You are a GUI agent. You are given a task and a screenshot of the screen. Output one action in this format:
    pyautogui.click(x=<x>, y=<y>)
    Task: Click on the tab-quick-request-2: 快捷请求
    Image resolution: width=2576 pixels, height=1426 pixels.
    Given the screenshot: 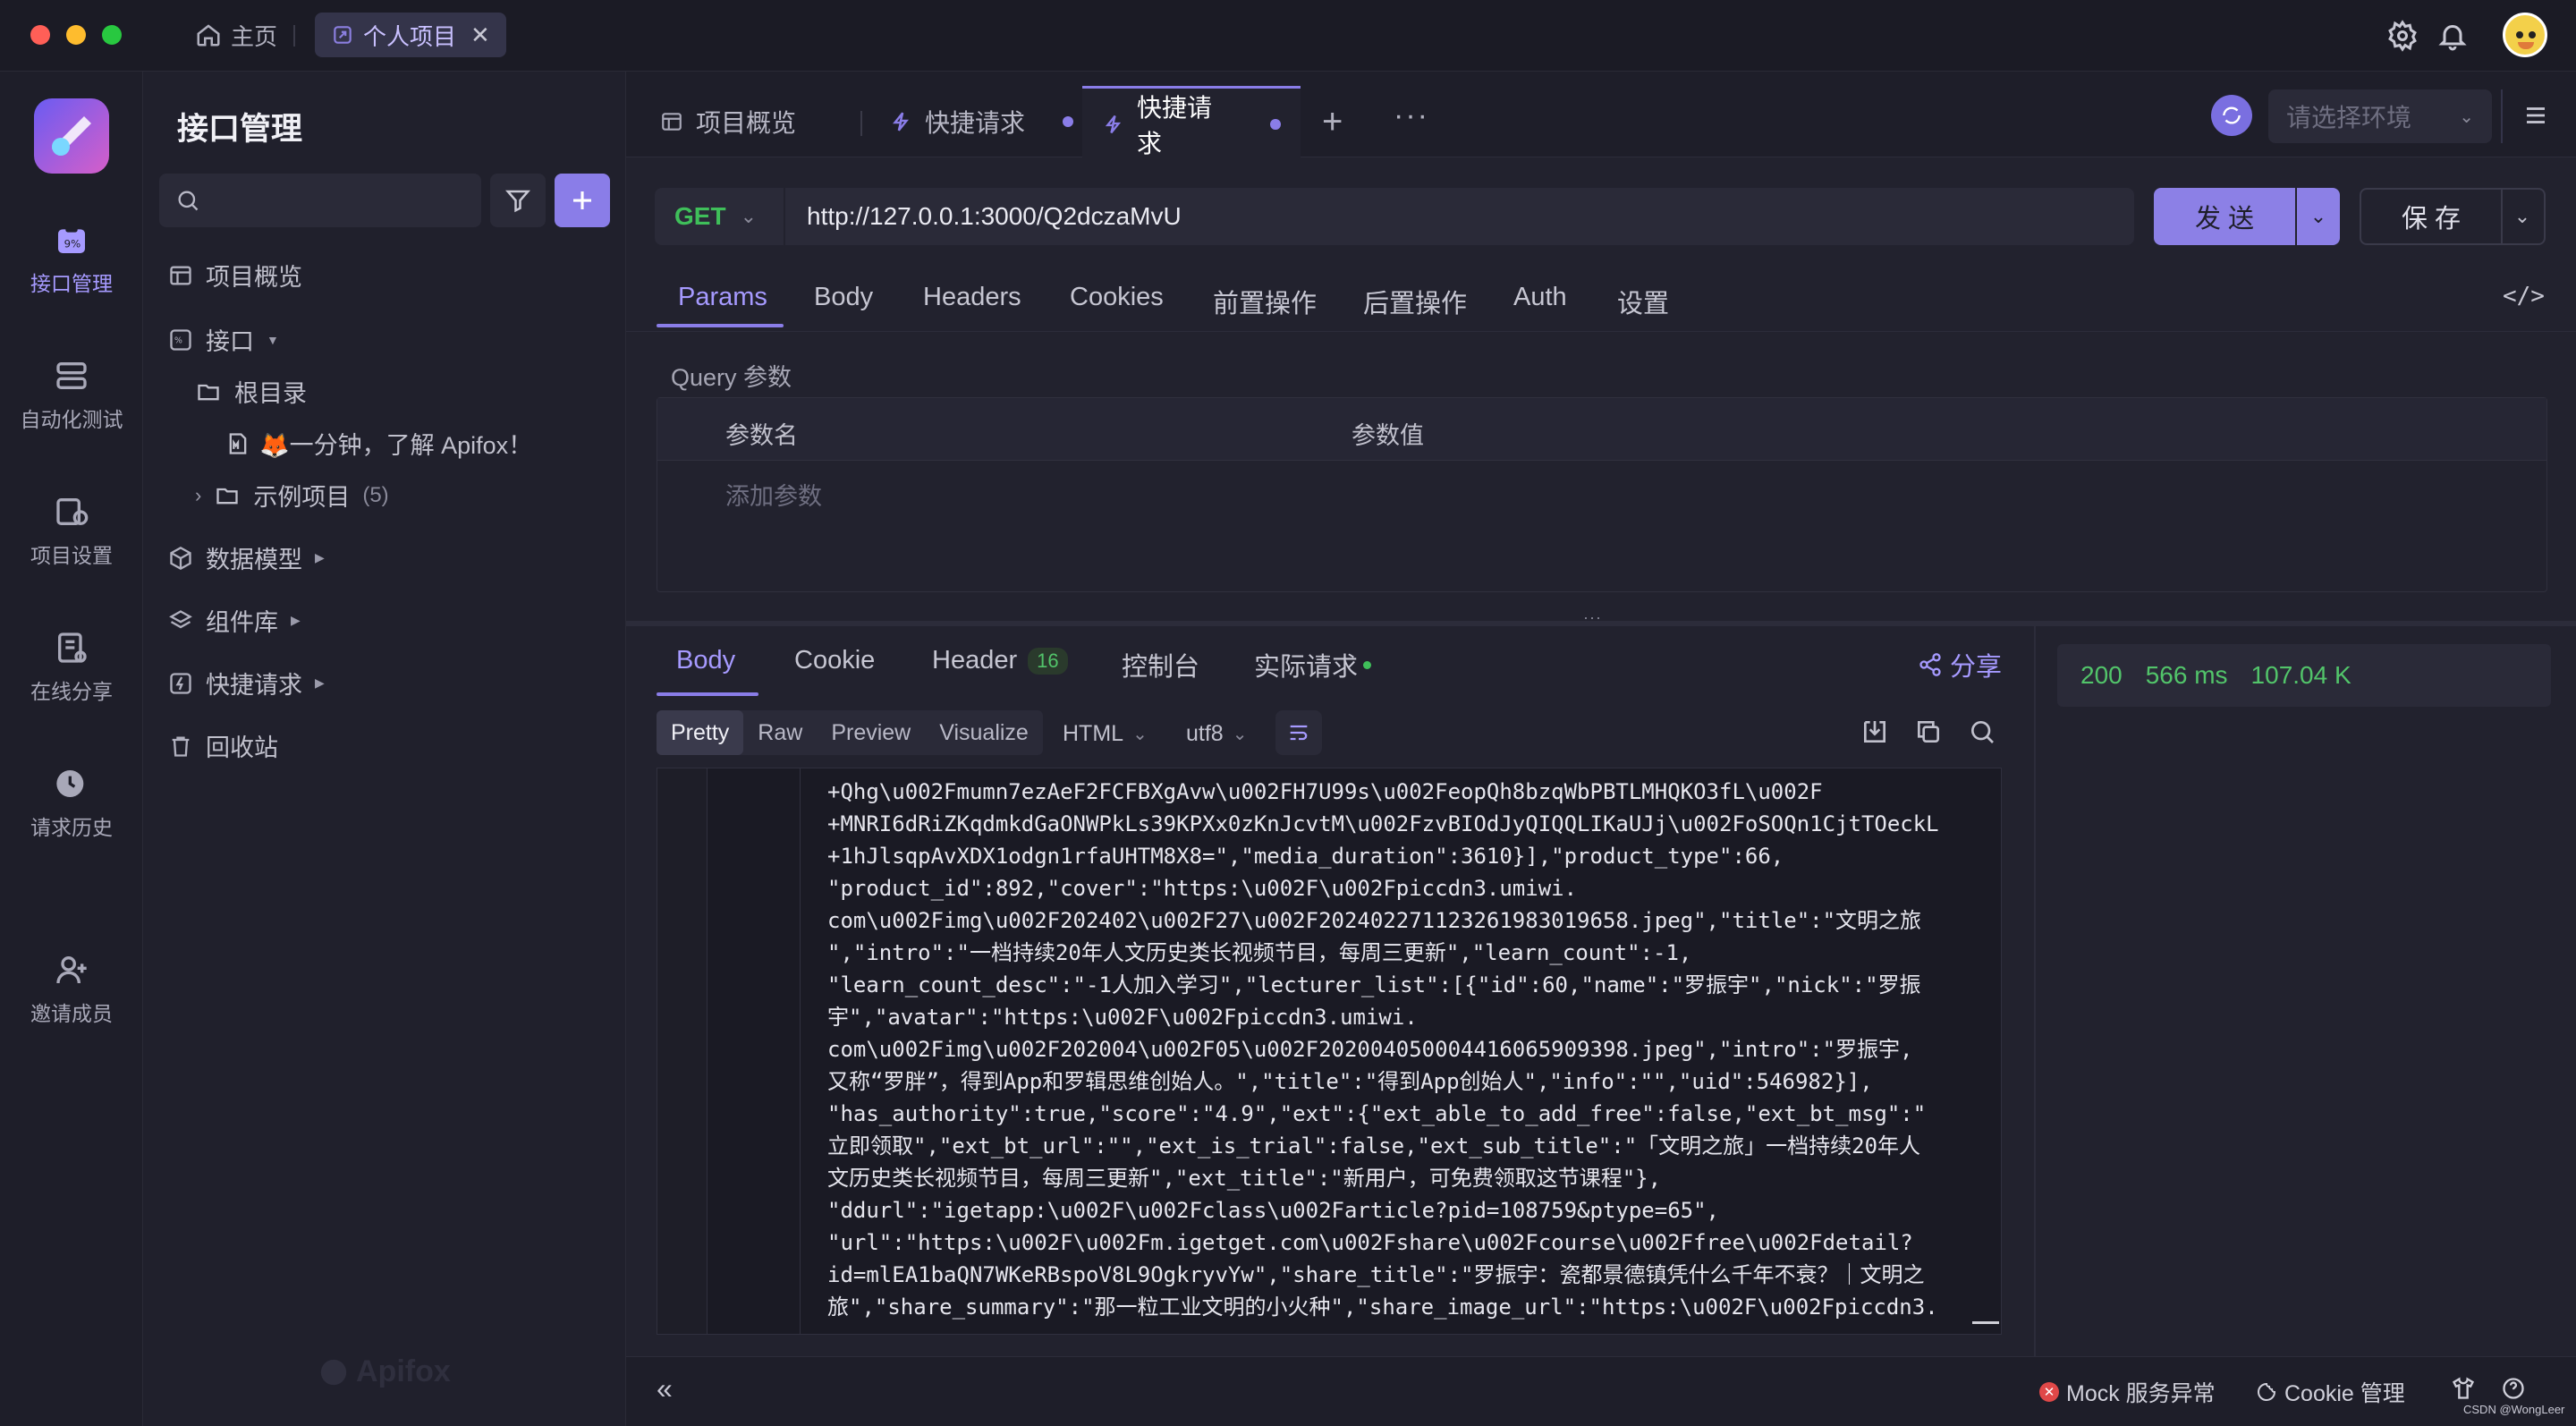 What is the action you would take?
    pyautogui.click(x=1191, y=123)
    